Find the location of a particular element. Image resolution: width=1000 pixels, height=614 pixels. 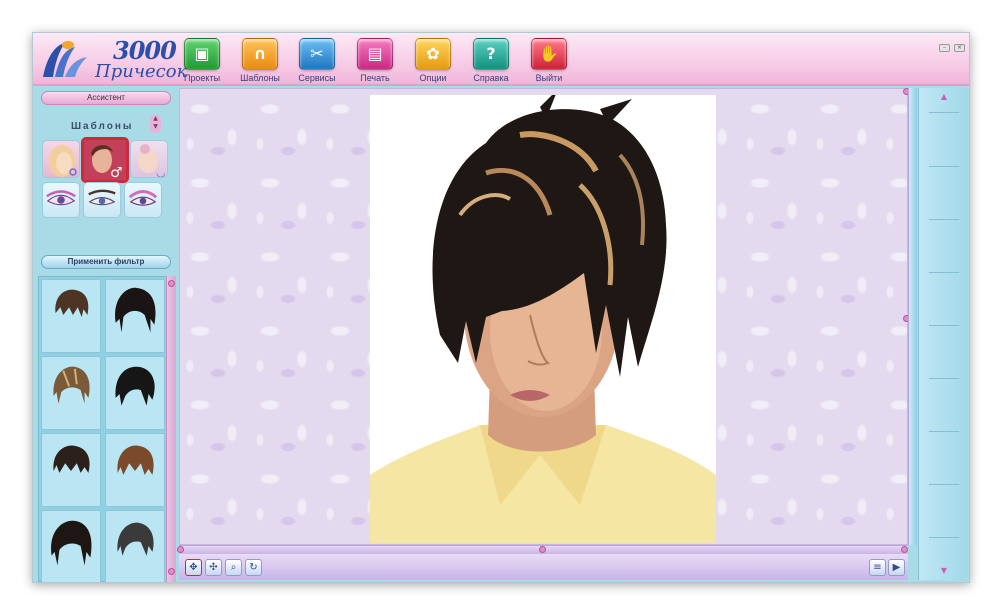

print-button: ▤ Печать is located at coordinates (375, 61).